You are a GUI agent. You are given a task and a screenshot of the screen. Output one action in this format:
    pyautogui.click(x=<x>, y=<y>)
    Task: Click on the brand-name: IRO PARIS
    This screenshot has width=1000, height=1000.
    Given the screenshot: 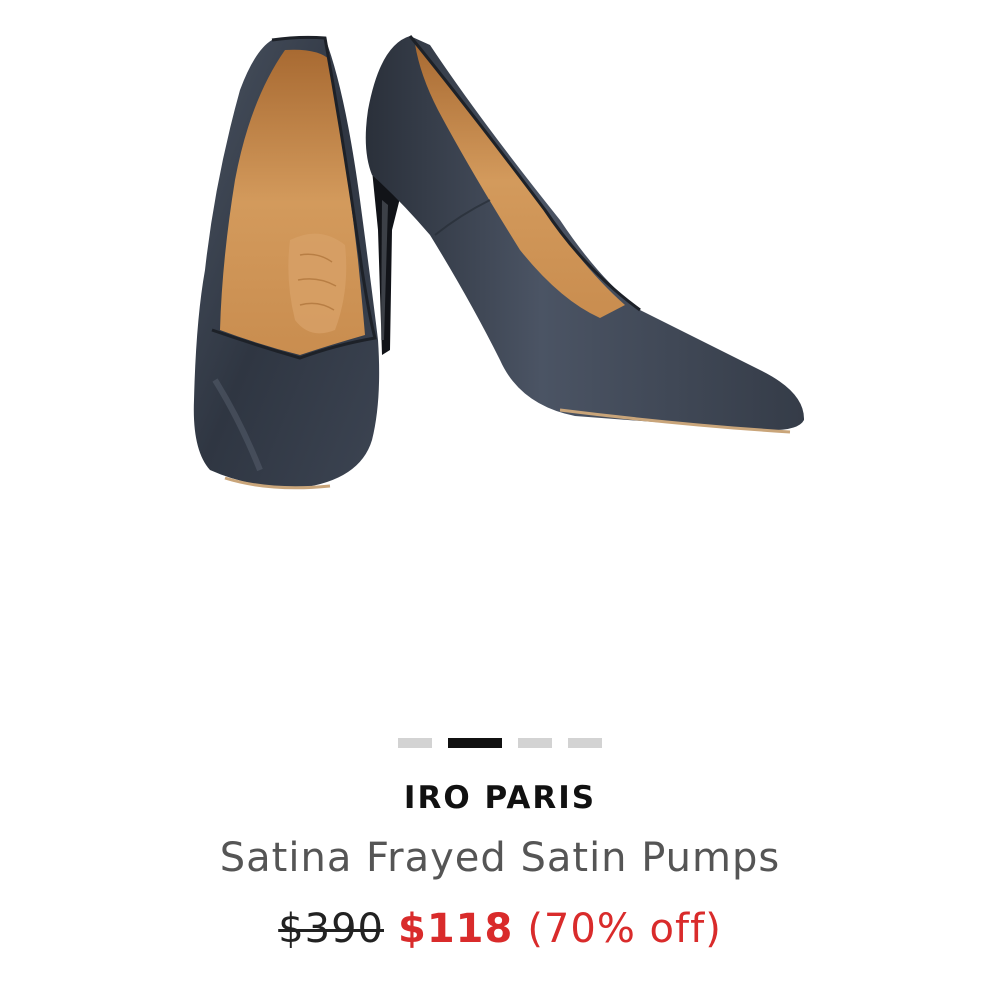 What is the action you would take?
    pyautogui.click(x=500, y=798)
    